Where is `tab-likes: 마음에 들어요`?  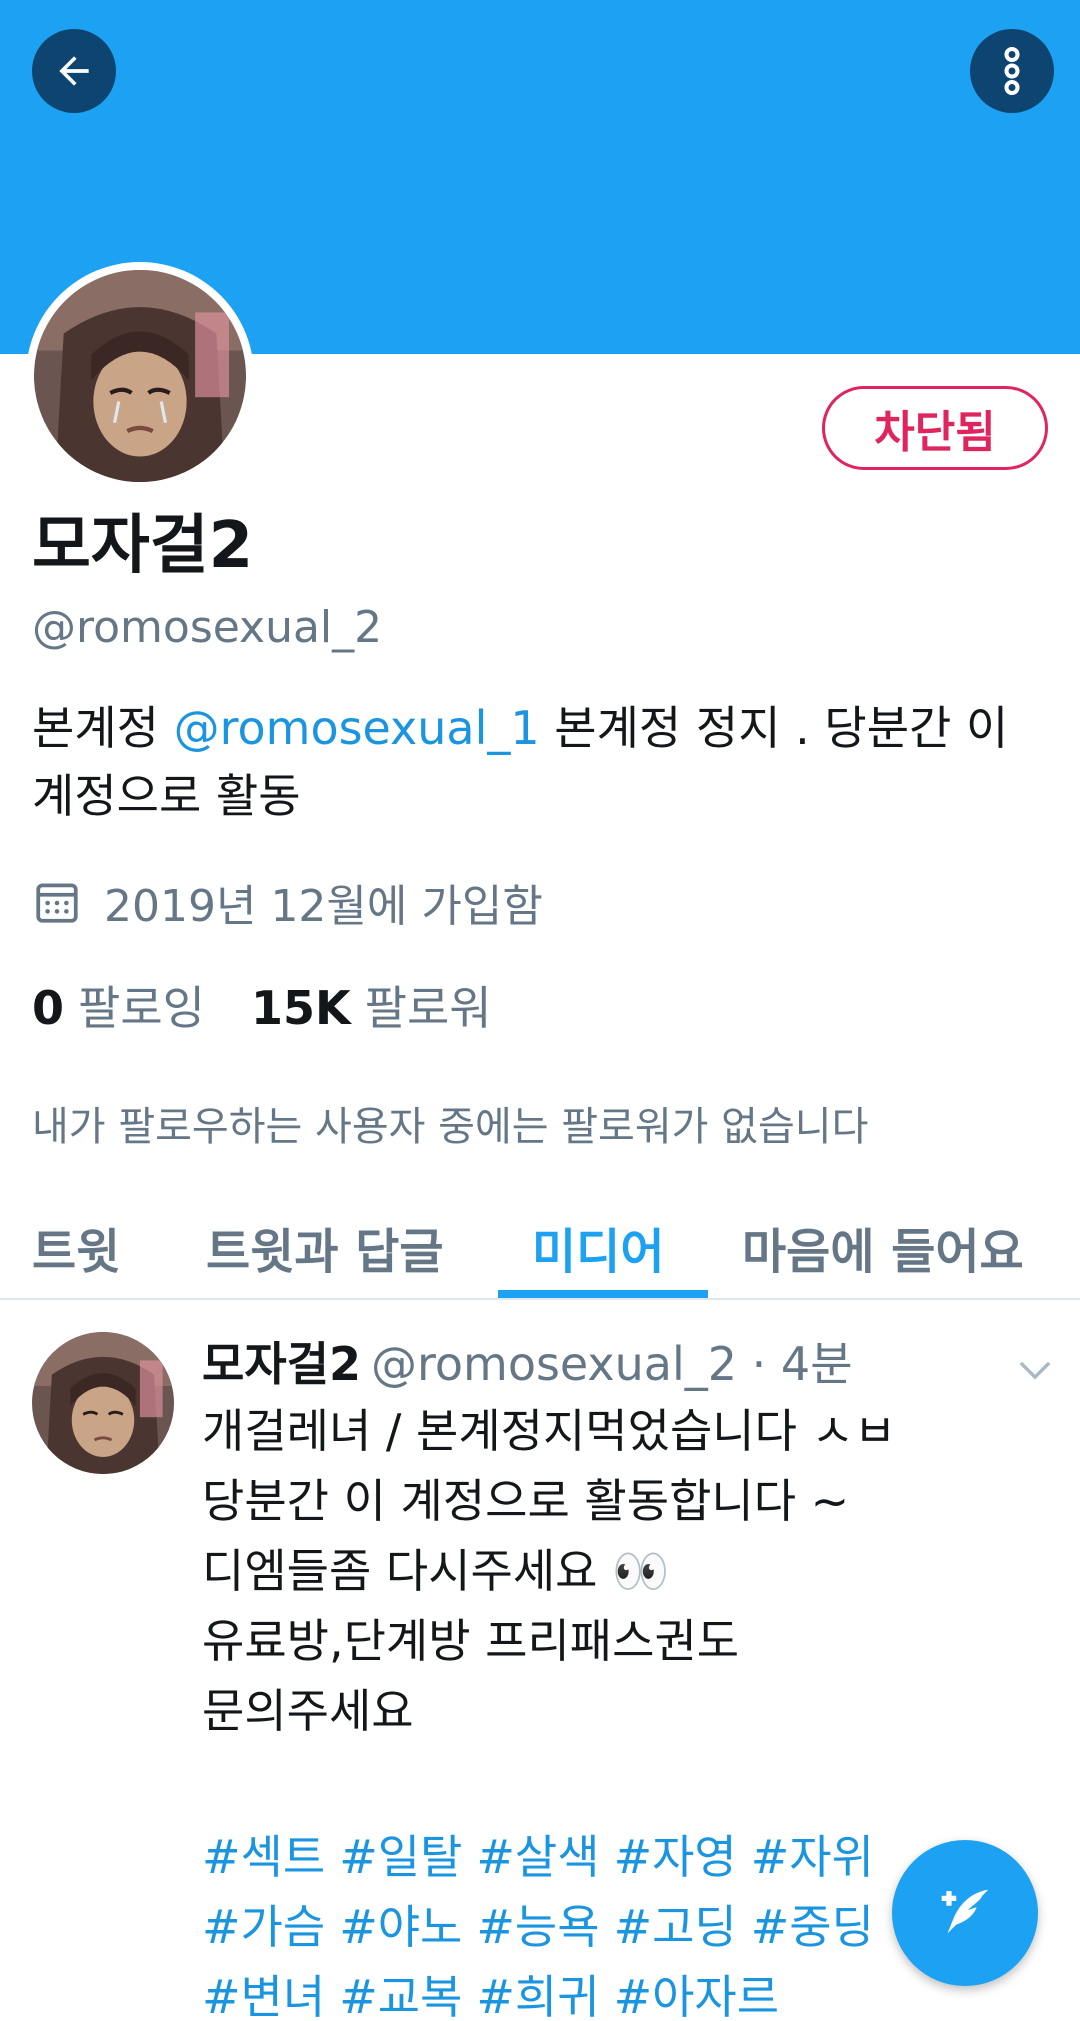
tab-likes: 마음에 들어요 is located at coordinates (883, 1247).